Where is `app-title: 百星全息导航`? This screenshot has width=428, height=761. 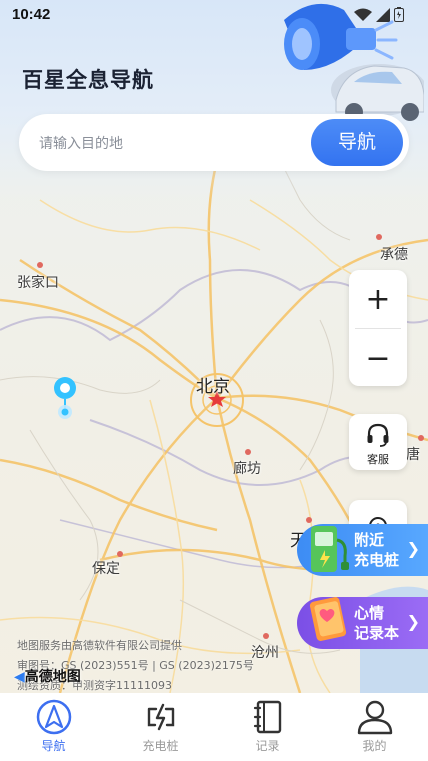 app-title: 百星全息导航 is located at coordinates (86, 79).